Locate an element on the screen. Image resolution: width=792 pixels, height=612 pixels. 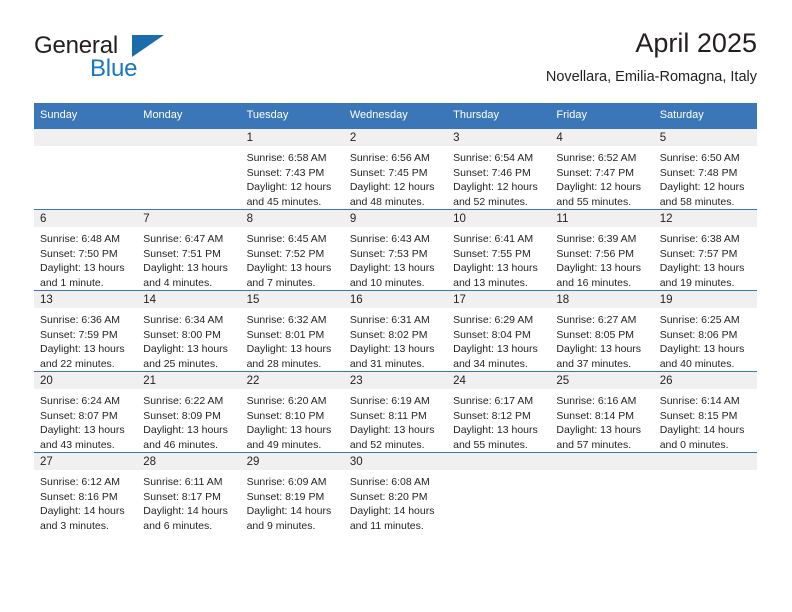
day-number: 29 is located at coordinates (292, 461).